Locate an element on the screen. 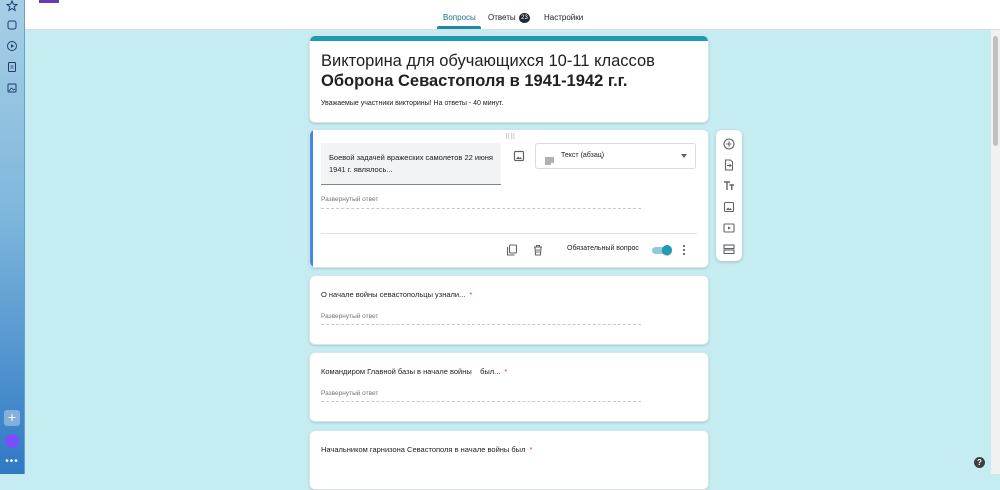  add-button: + is located at coordinates (12, 418).